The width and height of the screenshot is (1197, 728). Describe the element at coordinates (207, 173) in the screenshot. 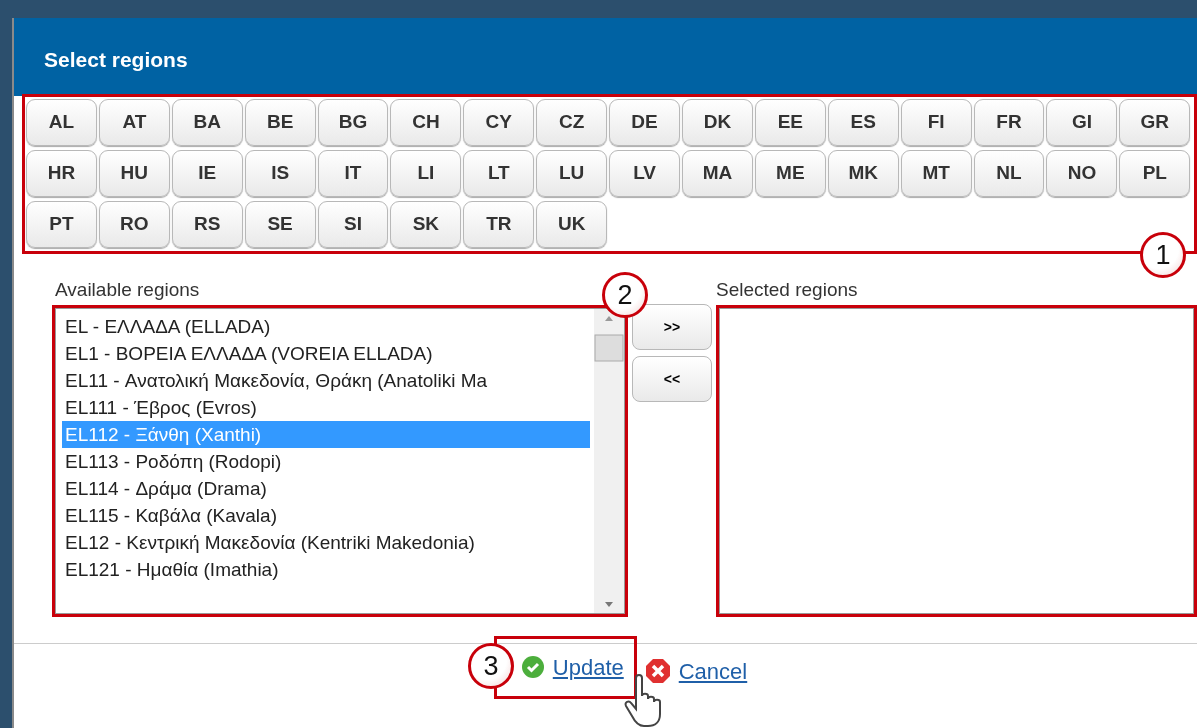

I see `country-button: IE` at that location.